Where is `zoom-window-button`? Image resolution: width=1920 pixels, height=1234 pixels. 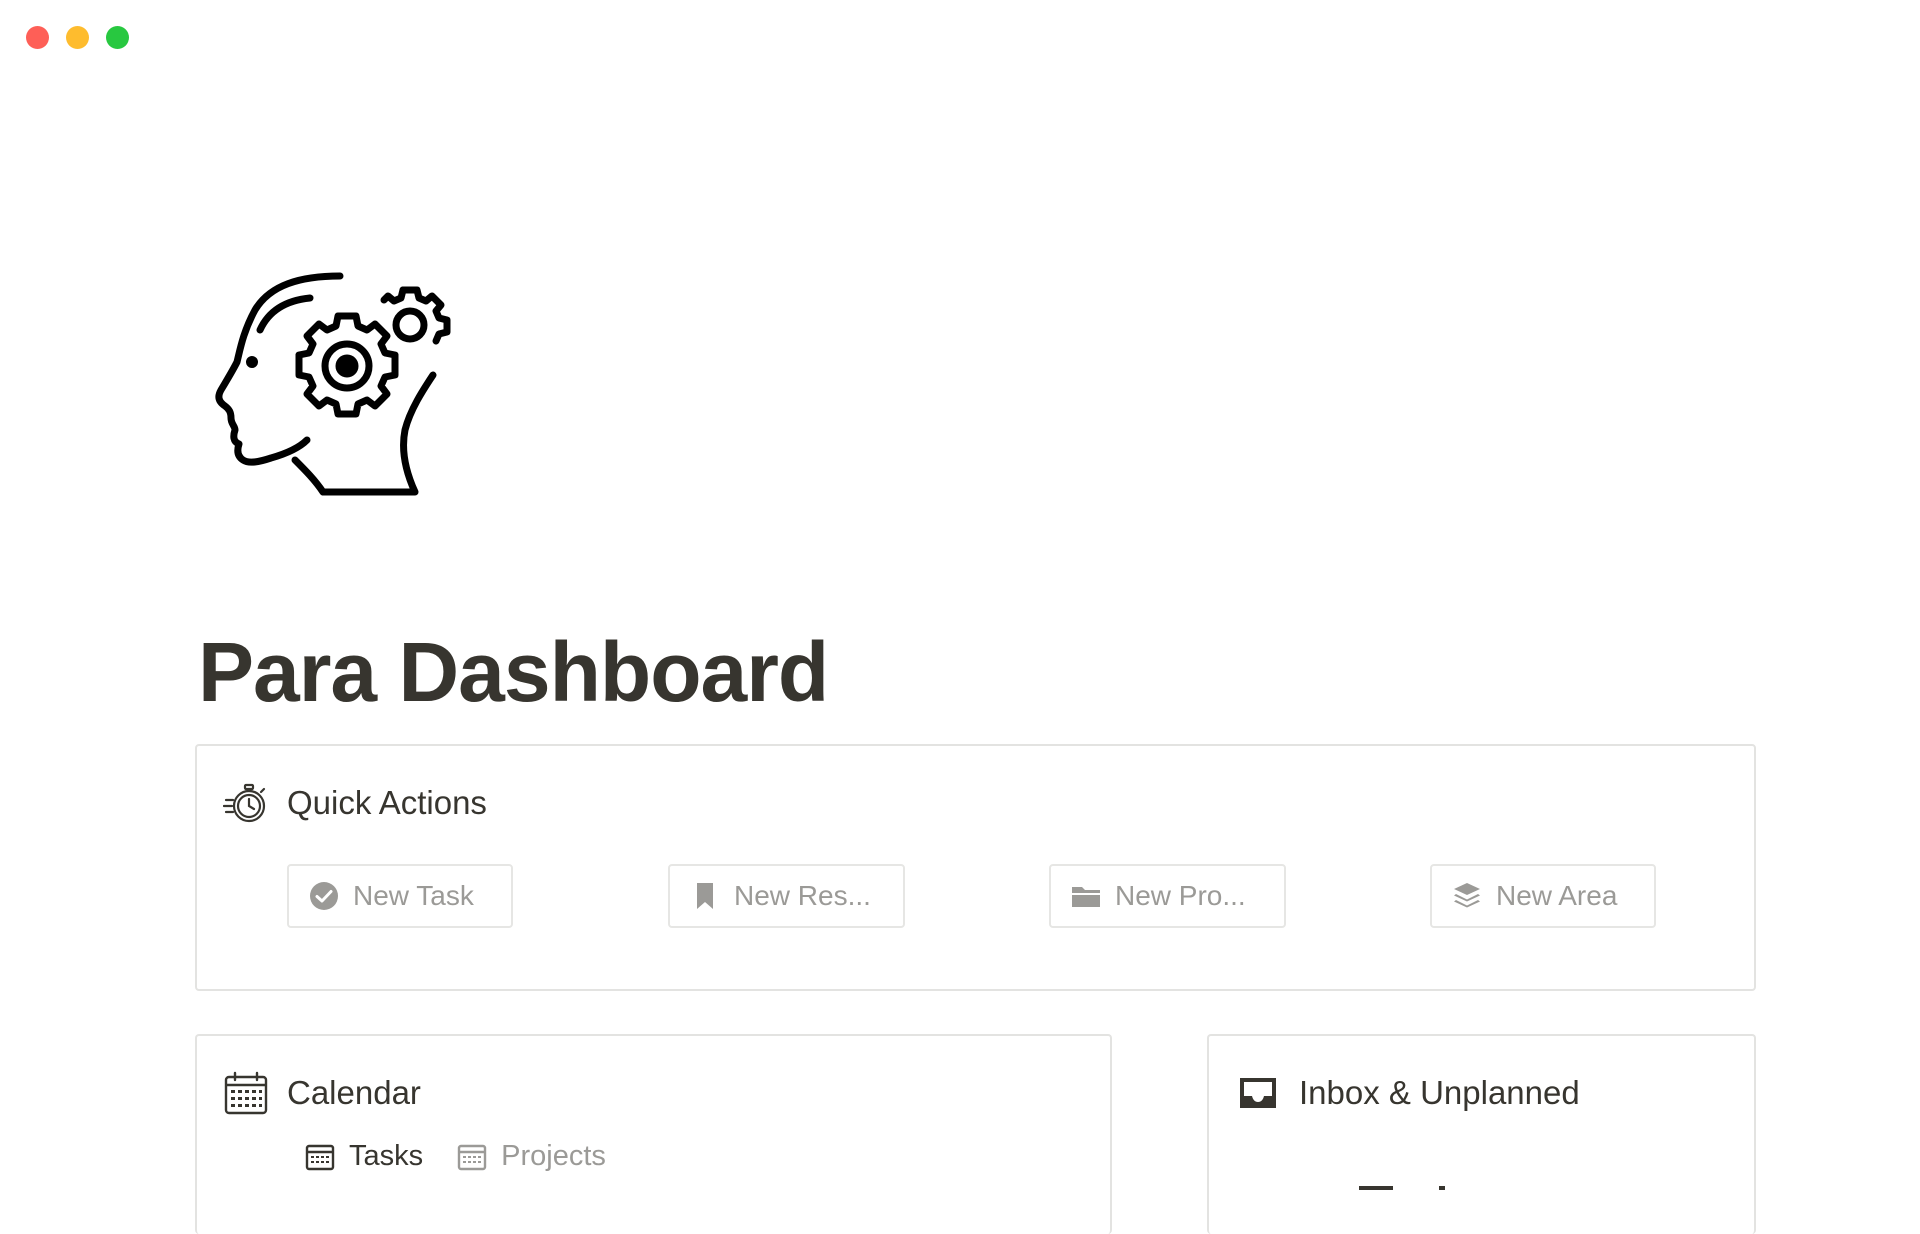
zoom-window-button is located at coordinates (117, 37).